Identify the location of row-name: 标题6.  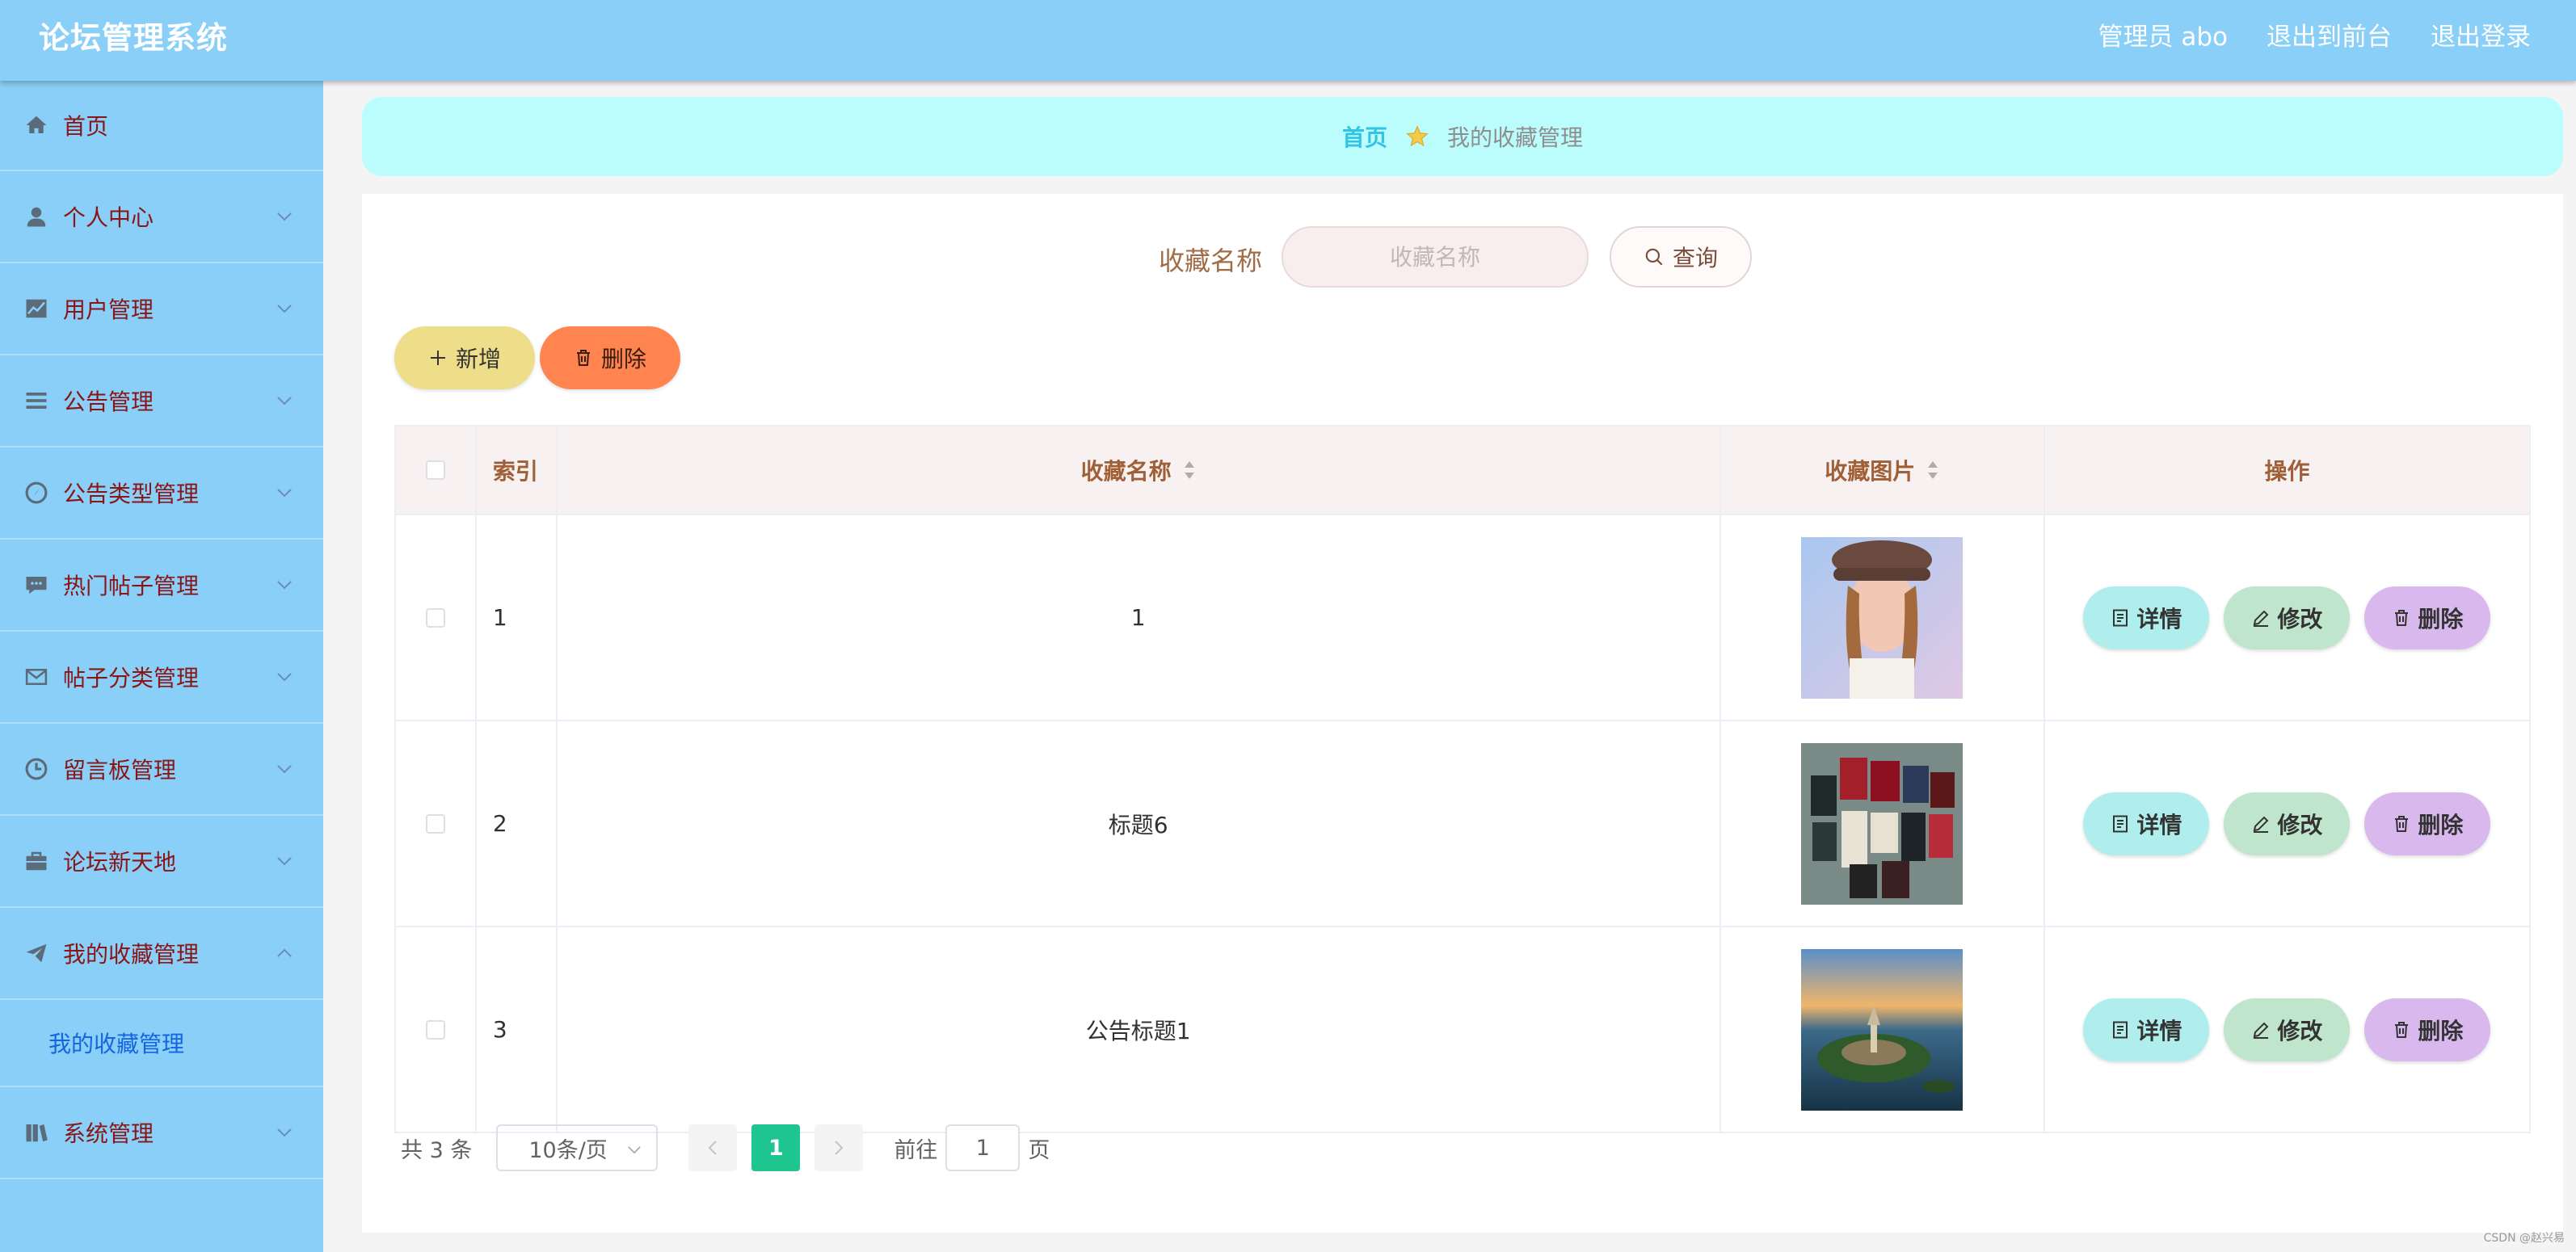
(1139, 823).